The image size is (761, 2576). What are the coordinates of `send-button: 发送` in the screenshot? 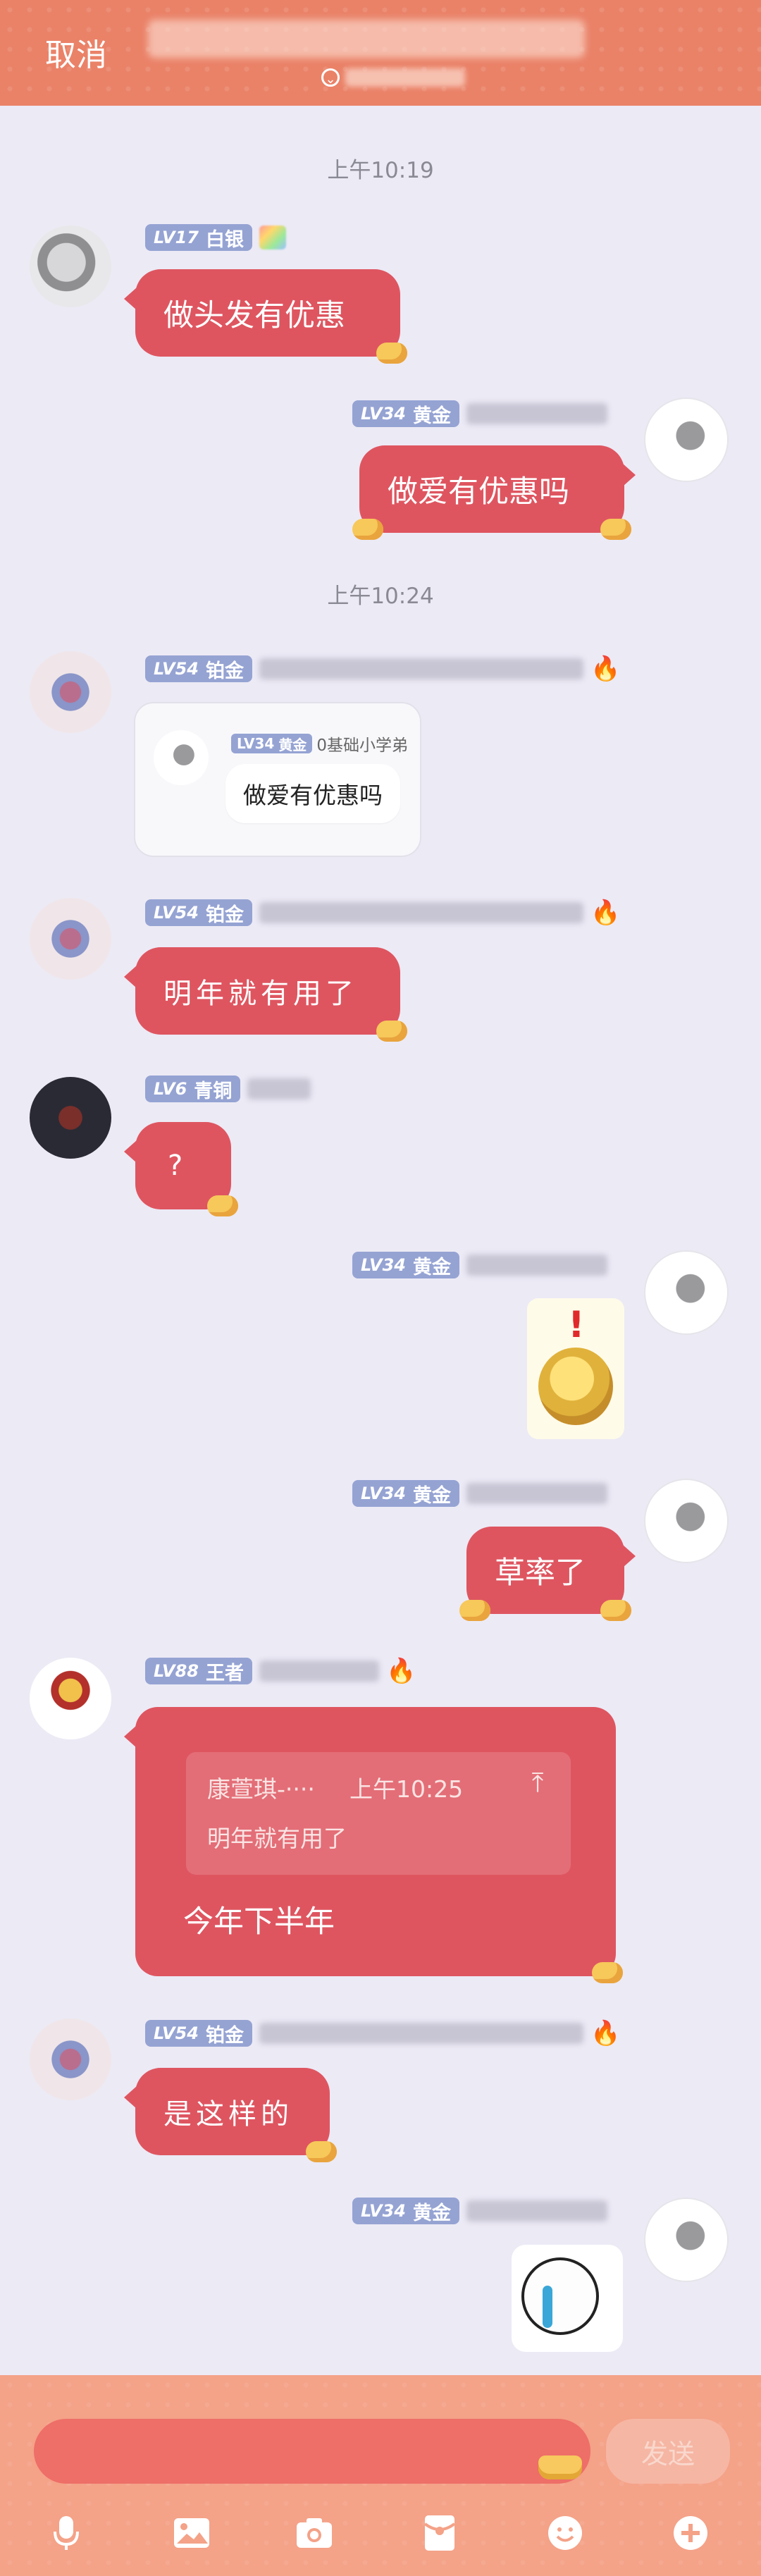 It's located at (668, 2451).